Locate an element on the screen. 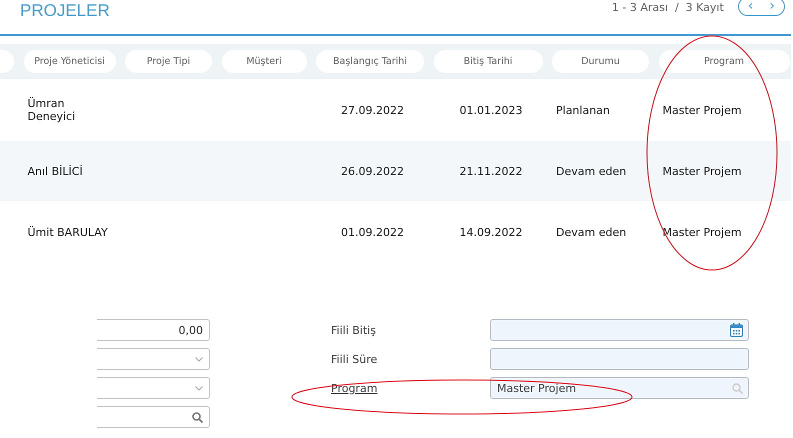 Image resolution: width=793 pixels, height=438 pixels. table-row: Anıl BİLİCİ 26.09.2022 21.11.2022 Devam eden Master Projem is located at coordinates (395, 171).